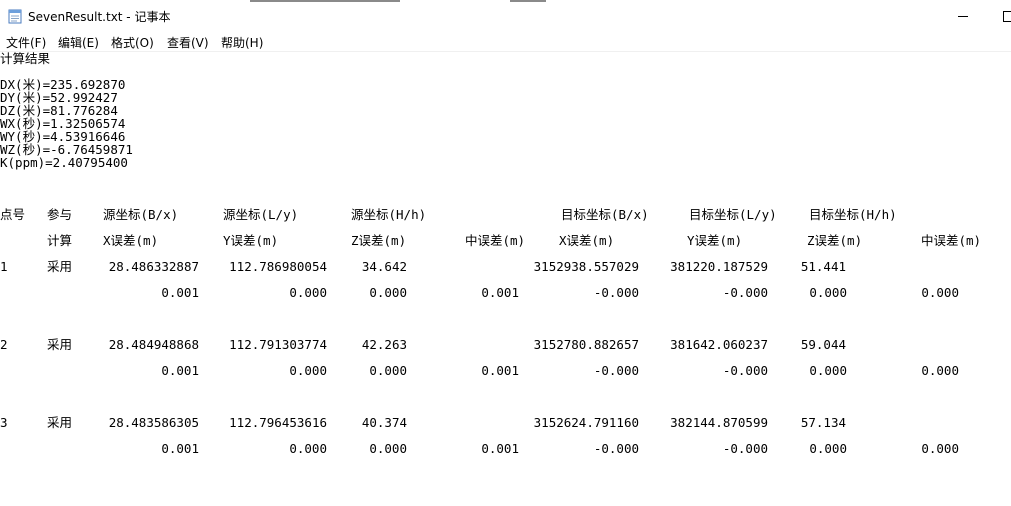 The width and height of the screenshot is (1011, 506). What do you see at coordinates (60, 240) in the screenshot?
I see `header-calc: 计算` at bounding box center [60, 240].